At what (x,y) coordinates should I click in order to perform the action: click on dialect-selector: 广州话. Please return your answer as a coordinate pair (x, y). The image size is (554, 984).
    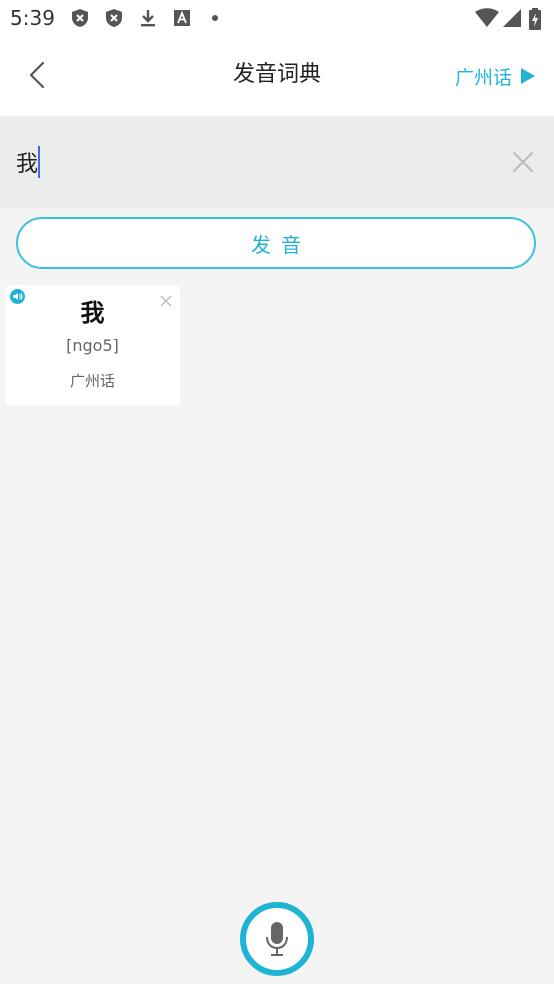
    Looking at the image, I should click on (495, 76).